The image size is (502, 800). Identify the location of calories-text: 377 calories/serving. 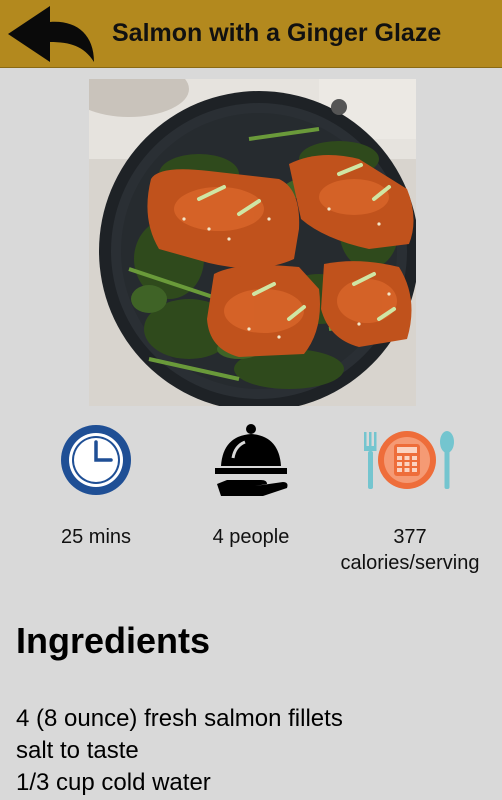
(410, 550).